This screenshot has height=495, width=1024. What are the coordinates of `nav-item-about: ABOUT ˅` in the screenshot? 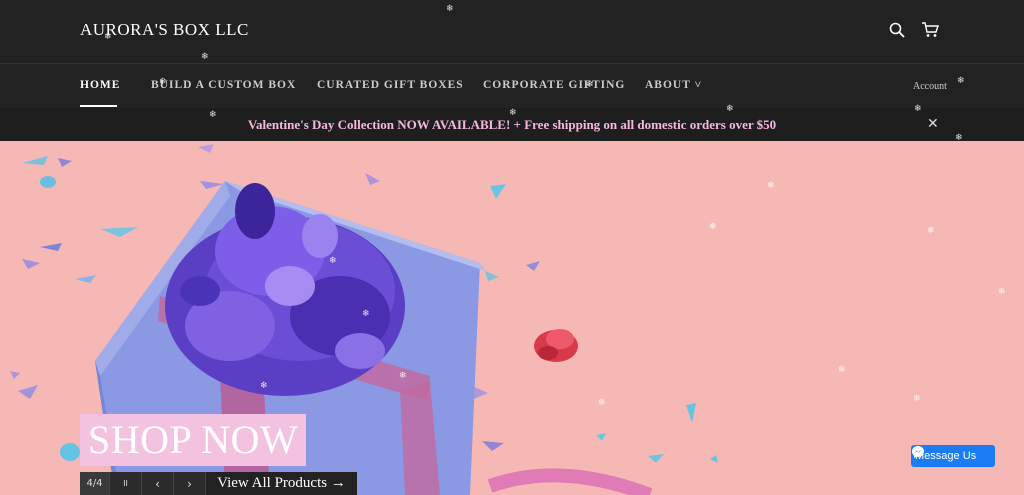 It's located at (673, 85).